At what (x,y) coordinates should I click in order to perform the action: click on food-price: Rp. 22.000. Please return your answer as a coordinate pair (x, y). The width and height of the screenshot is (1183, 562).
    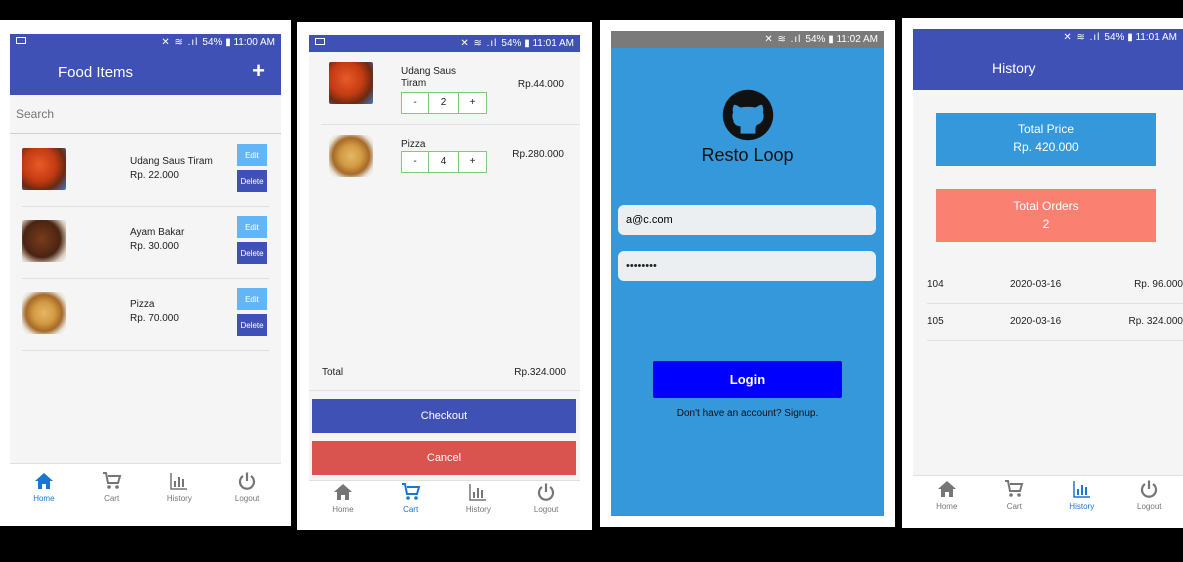
    Looking at the image, I should click on (154, 175).